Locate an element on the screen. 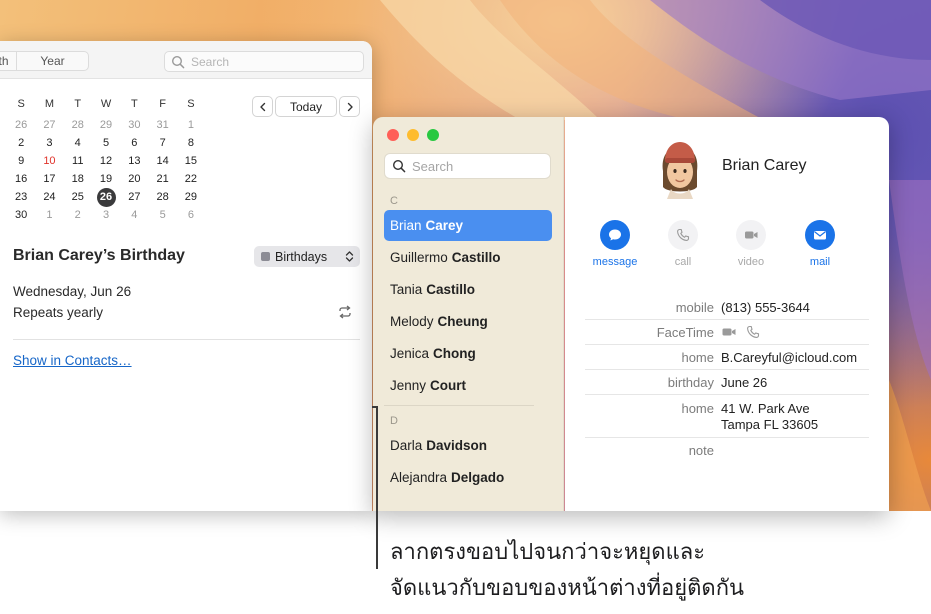  email-value: B.Careyful@icloud.com is located at coordinates (789, 357).